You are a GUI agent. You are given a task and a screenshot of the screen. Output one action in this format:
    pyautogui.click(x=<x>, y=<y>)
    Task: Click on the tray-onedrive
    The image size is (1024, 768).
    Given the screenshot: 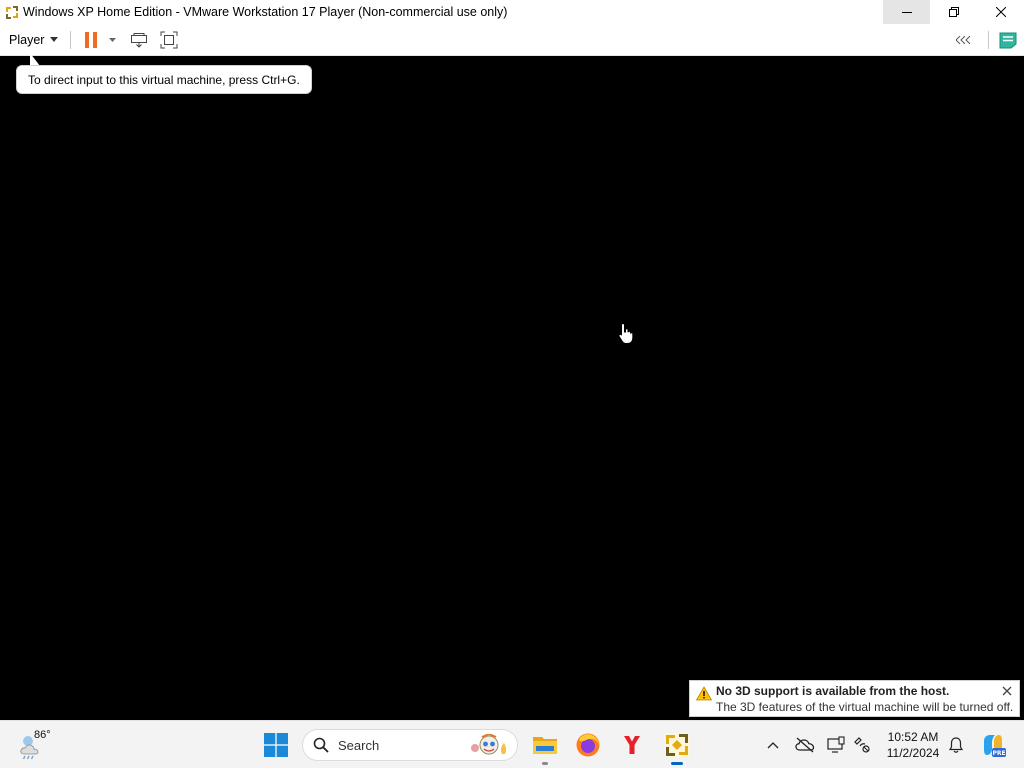 What is the action you would take?
    pyautogui.click(x=805, y=745)
    